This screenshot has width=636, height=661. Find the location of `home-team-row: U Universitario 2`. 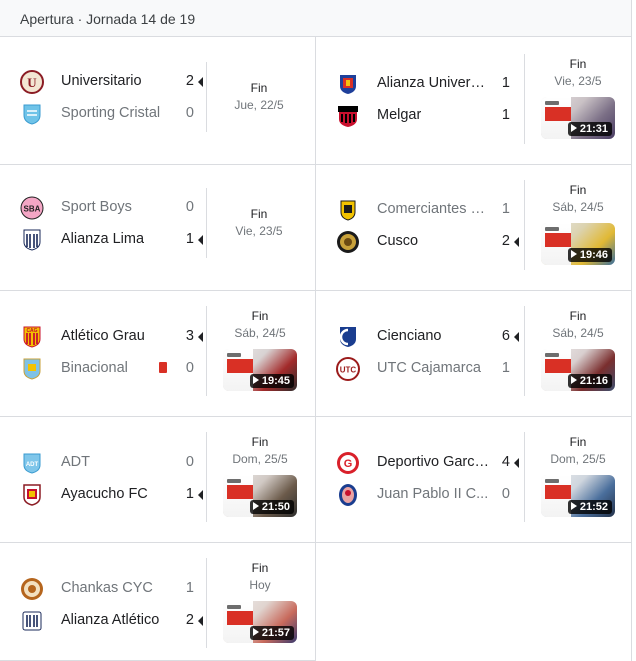

home-team-row: U Universitario 2 is located at coordinates (115, 82).